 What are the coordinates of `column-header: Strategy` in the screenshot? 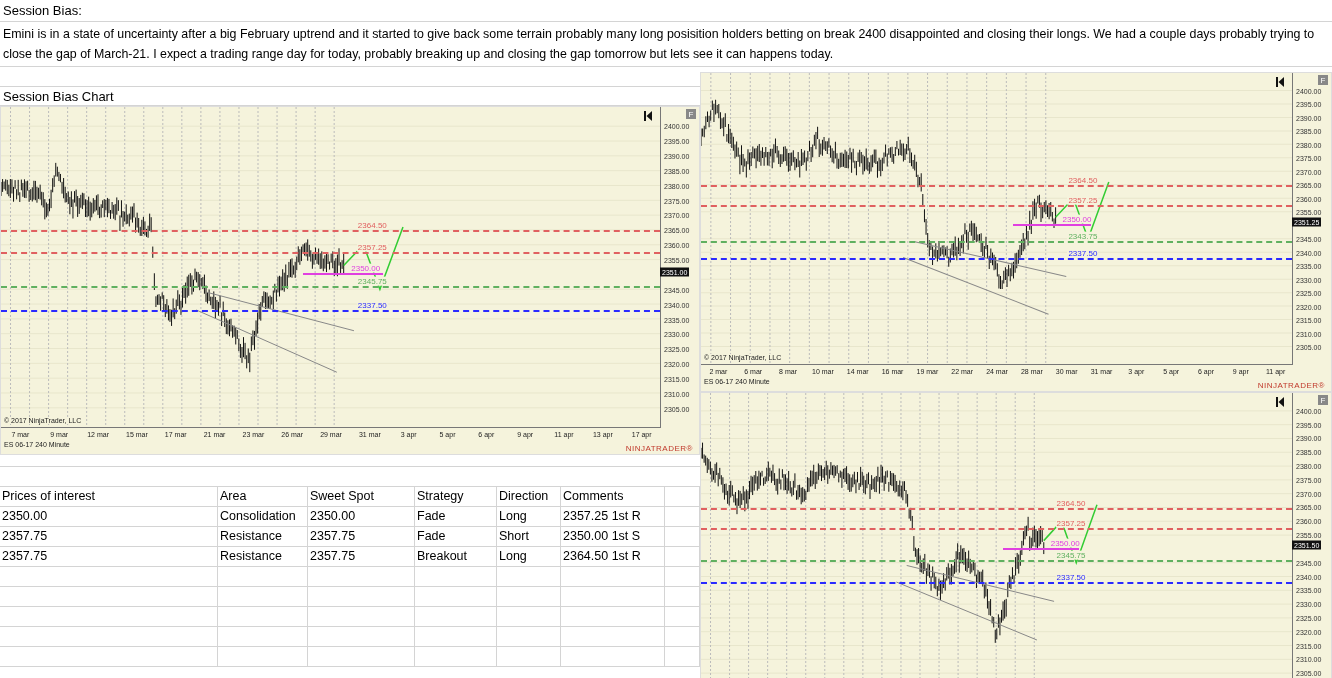 It's located at (456, 497).